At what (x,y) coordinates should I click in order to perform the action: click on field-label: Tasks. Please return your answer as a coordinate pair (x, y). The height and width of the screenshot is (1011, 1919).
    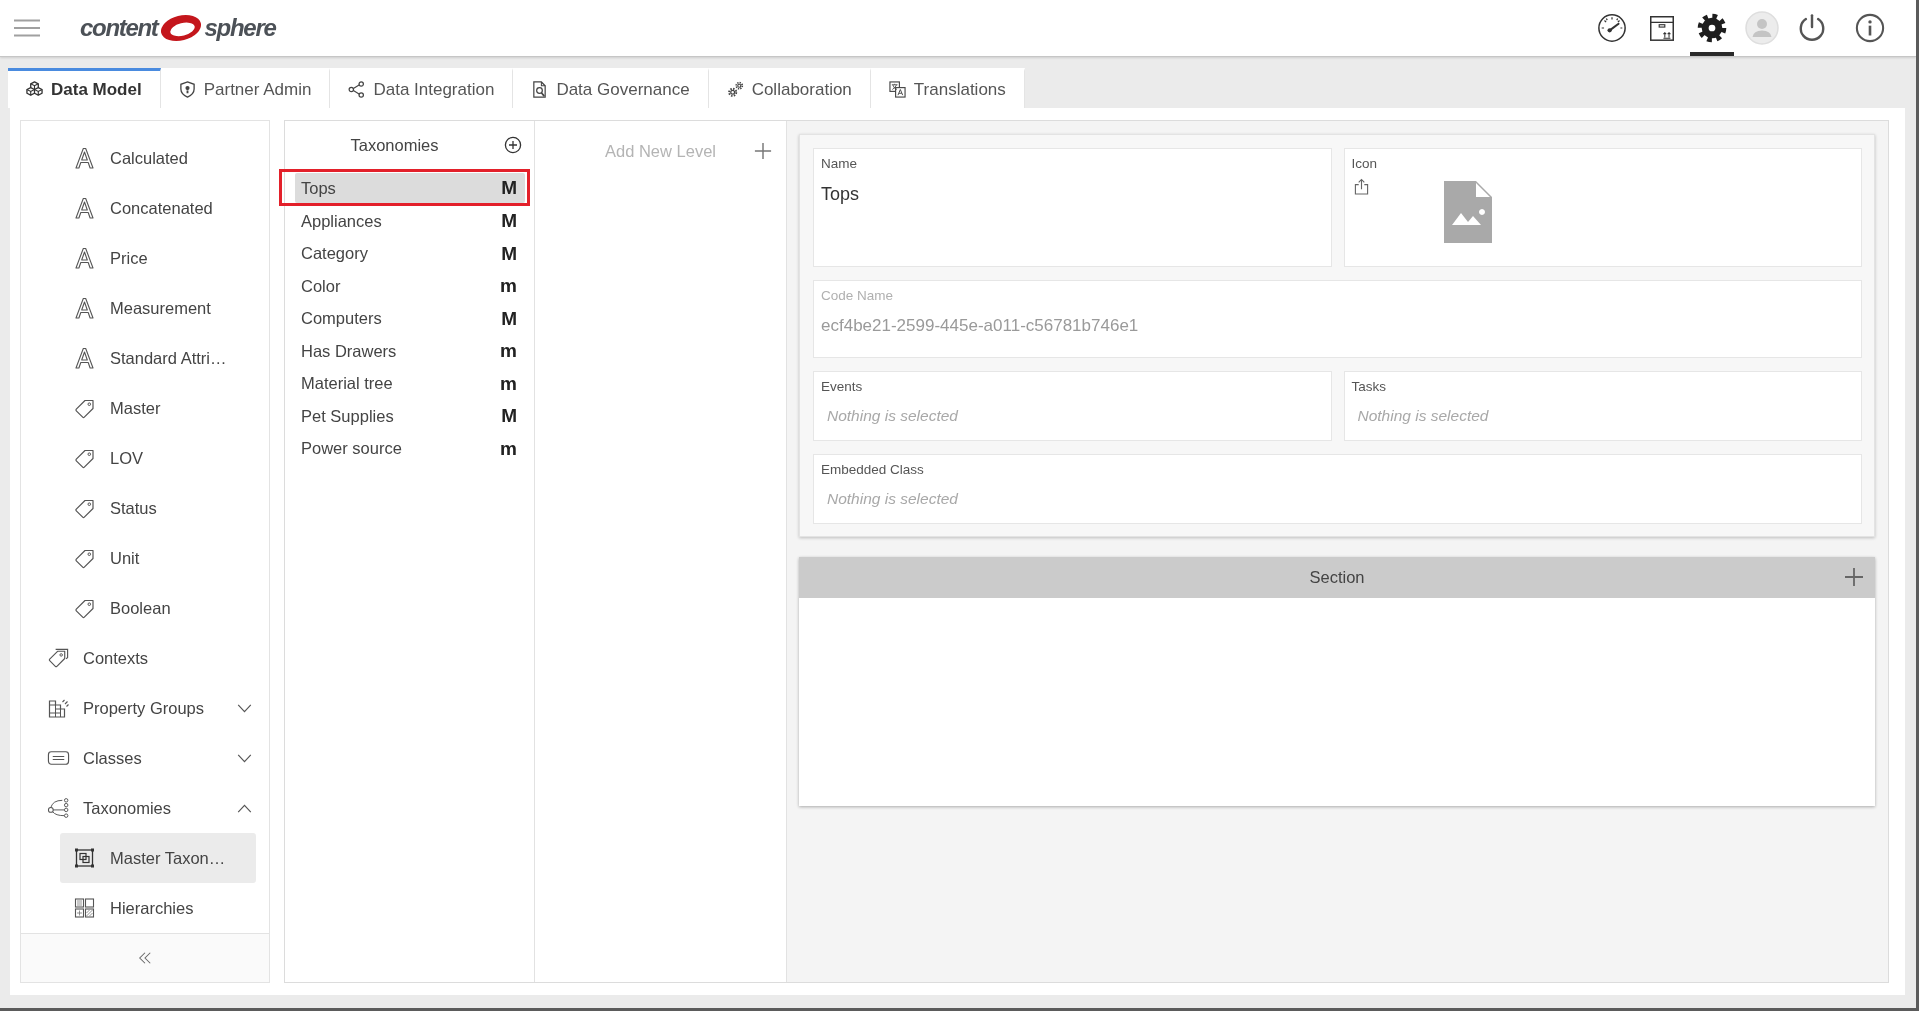
    Looking at the image, I should click on (1368, 387).